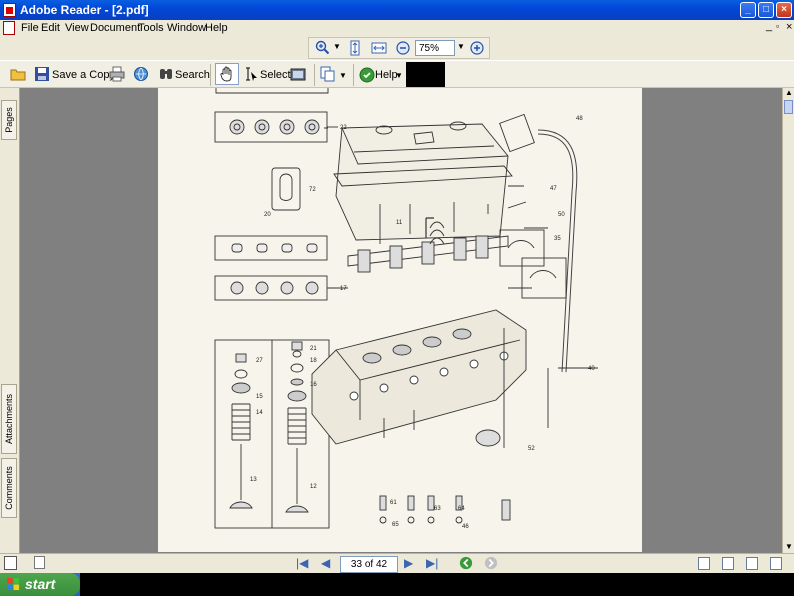 The width and height of the screenshot is (794, 596). I want to click on minimize-button: _, so click(748, 10).